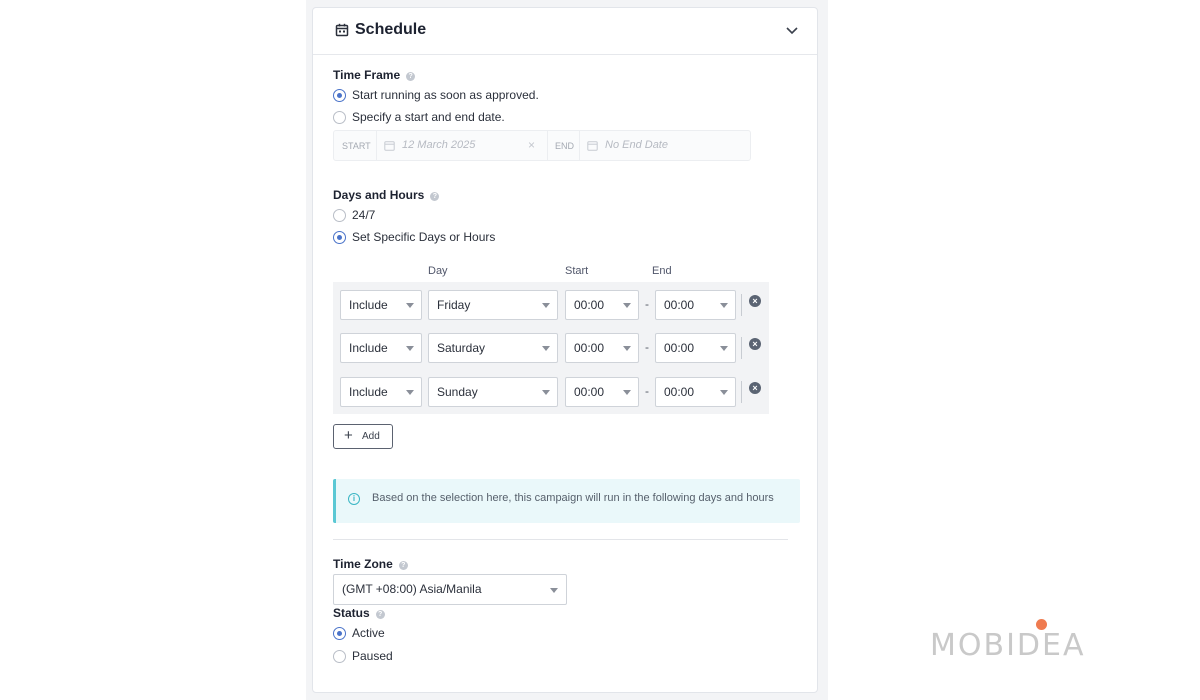 The width and height of the screenshot is (1200, 700). I want to click on card-header: Schedule, so click(565, 31).